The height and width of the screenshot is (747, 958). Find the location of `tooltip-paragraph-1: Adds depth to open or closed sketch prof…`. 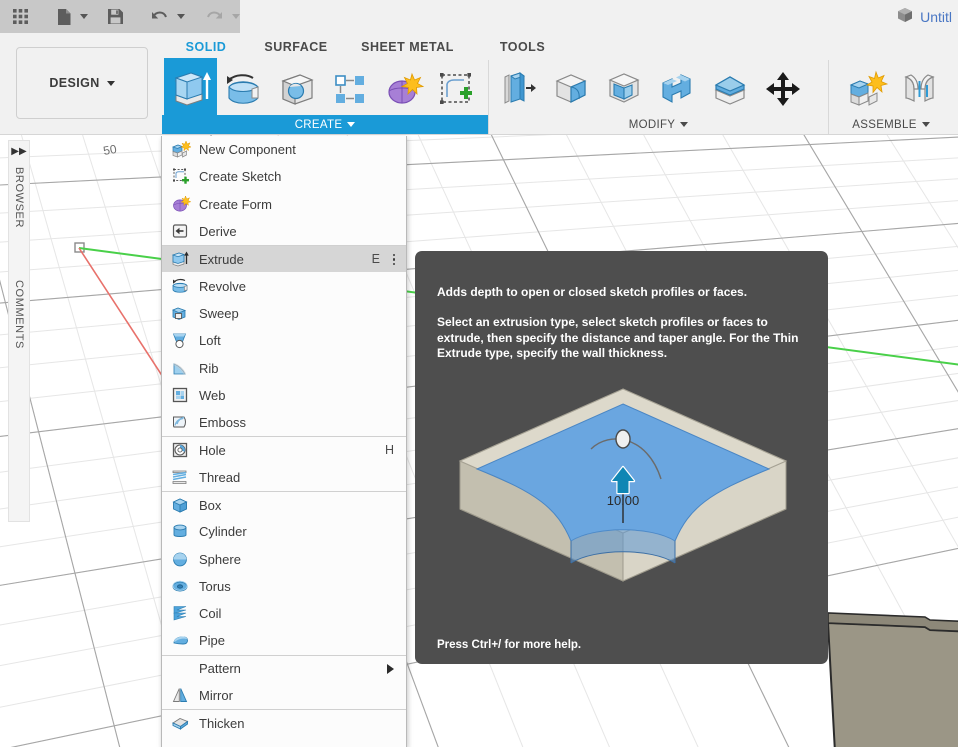

tooltip-paragraph-1: Adds depth to open or closed sketch prof… is located at coordinates (592, 292).